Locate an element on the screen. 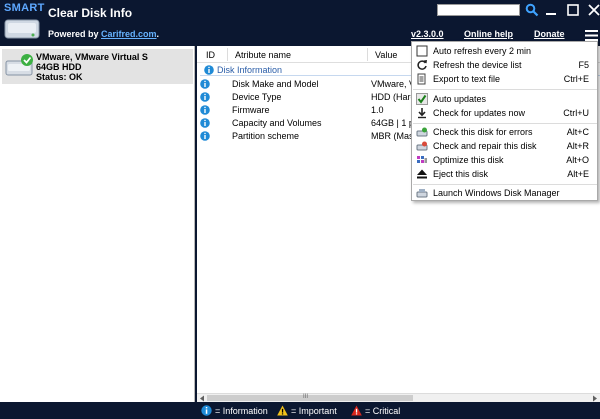  donate-link: Donate is located at coordinates (549, 34).